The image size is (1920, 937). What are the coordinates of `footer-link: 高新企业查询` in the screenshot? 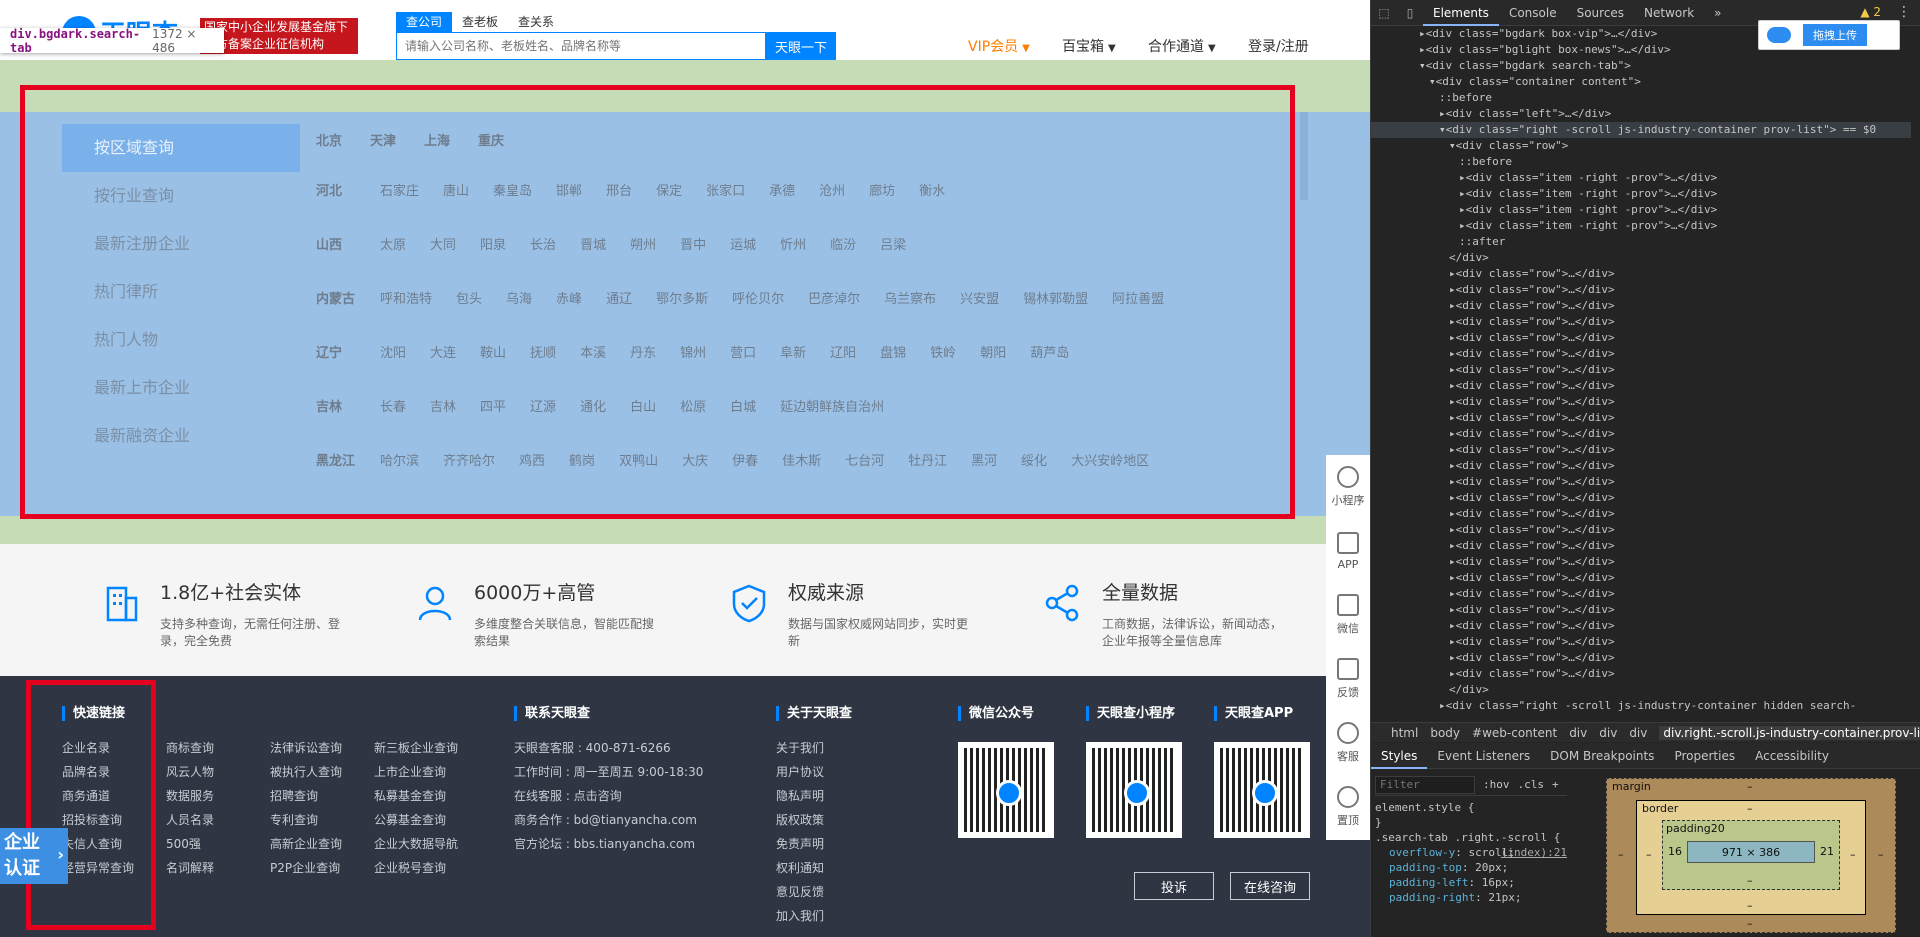 It's located at (306, 844).